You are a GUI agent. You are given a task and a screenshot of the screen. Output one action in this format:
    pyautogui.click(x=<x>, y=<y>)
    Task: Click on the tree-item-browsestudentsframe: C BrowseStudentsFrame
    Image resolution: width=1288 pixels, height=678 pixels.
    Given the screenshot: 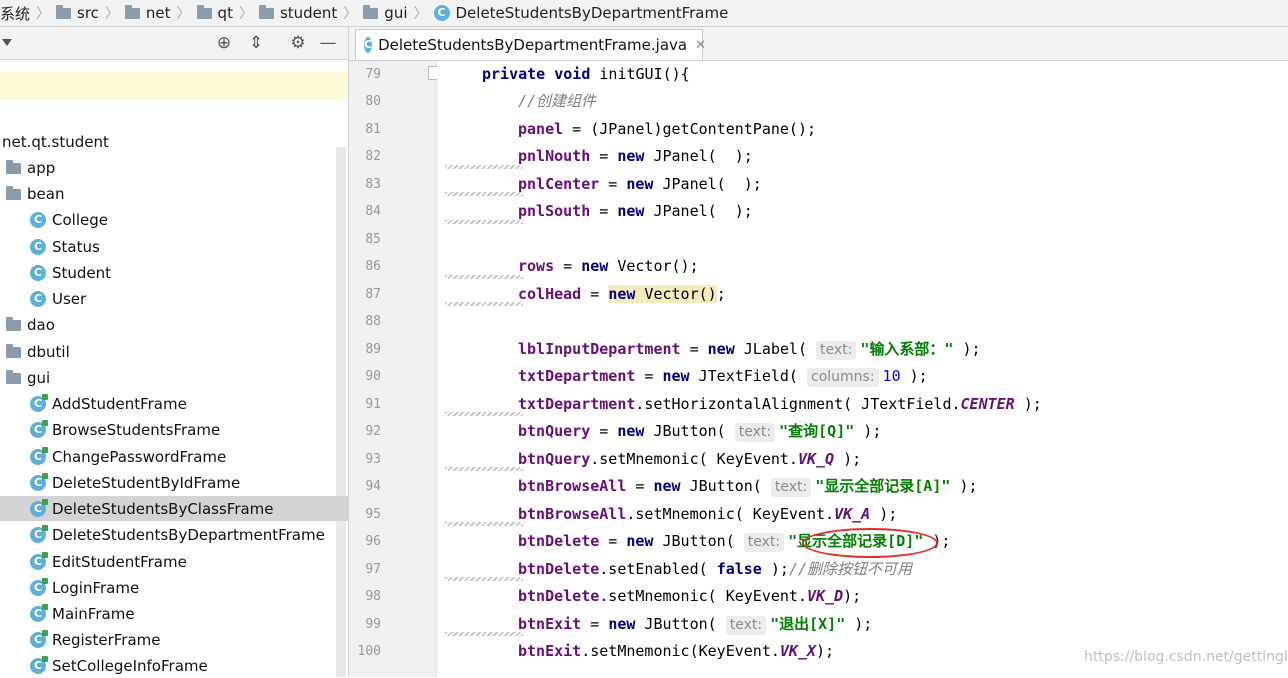 What is the action you would take?
    pyautogui.click(x=125, y=430)
    